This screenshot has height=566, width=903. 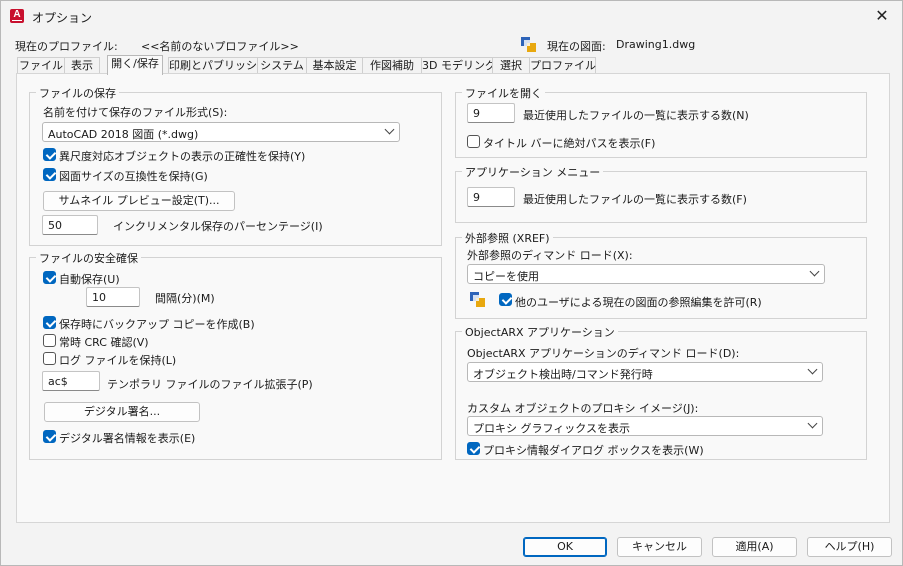 I want to click on log-file-checkbox, so click(x=49, y=358).